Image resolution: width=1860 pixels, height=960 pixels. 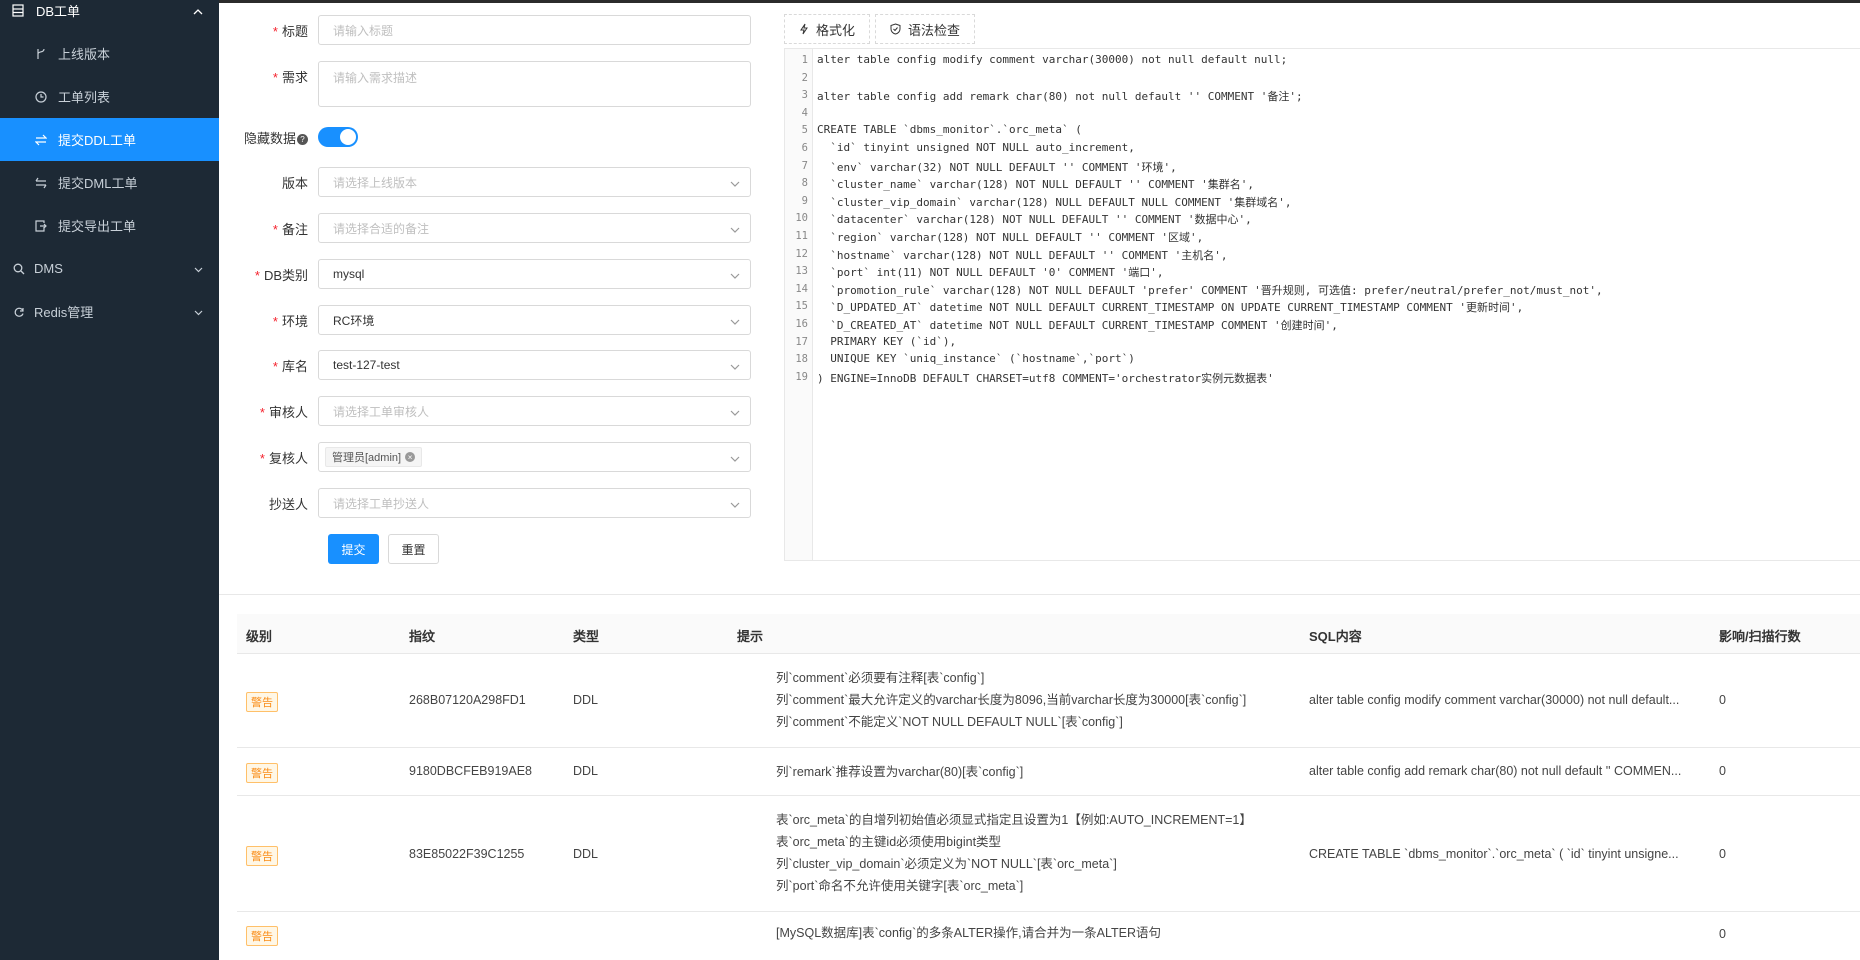 I want to click on sidebar-group-db-ticket: DB工单, so click(x=109, y=10).